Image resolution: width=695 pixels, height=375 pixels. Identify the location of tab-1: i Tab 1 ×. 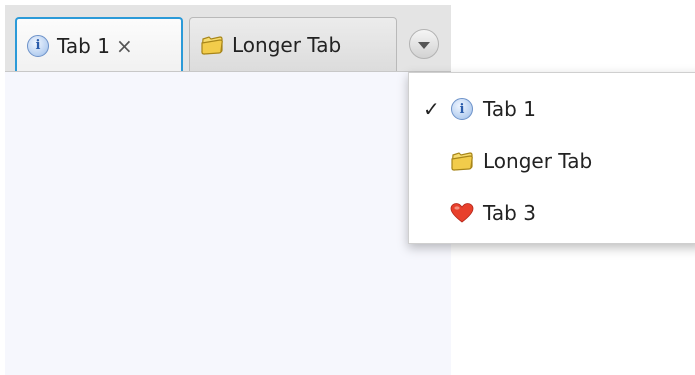
(99, 44).